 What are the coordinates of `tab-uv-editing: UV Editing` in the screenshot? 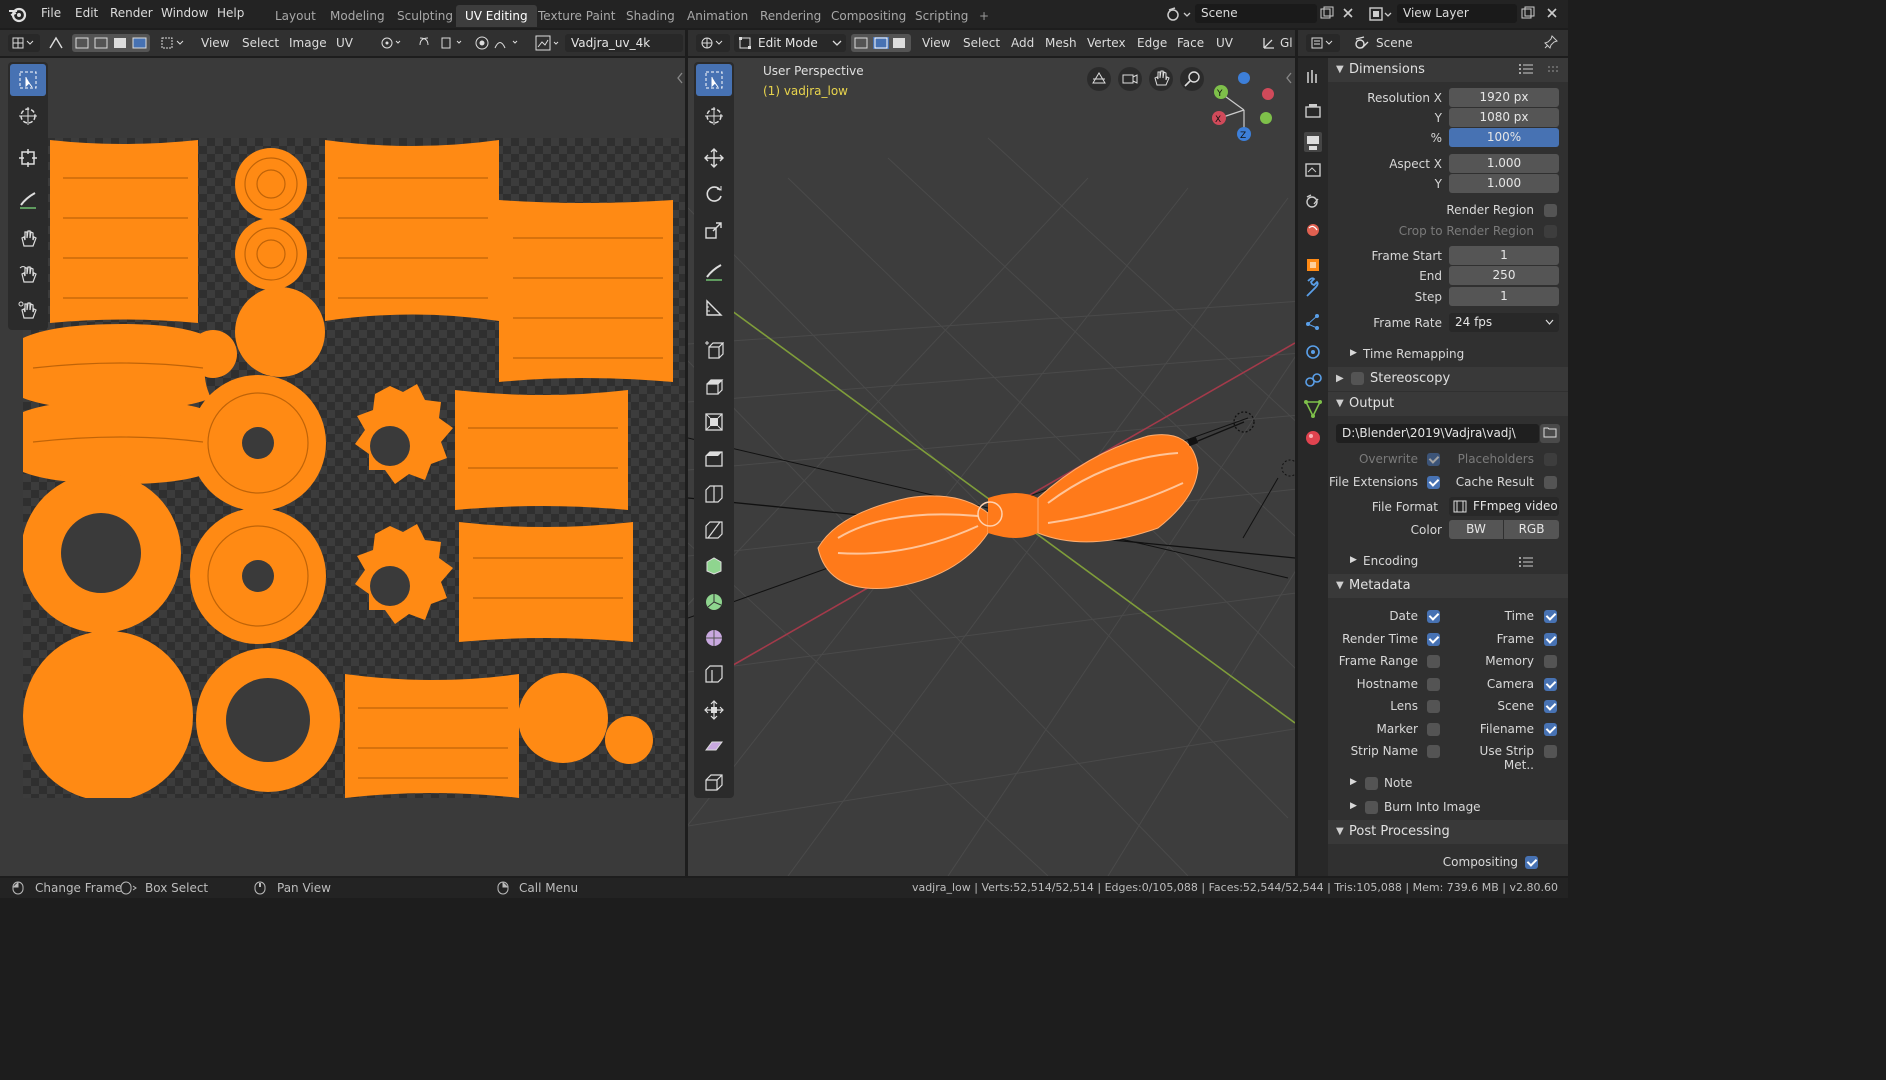 It's located at (496, 16).